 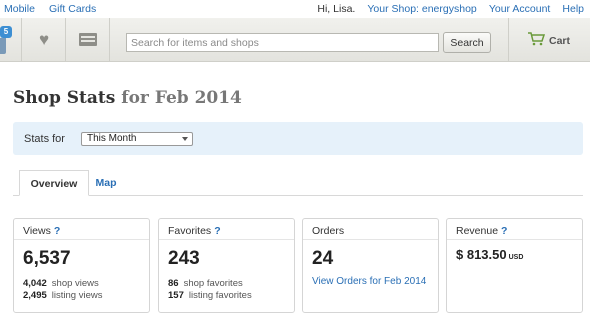 What do you see at coordinates (106, 183) in the screenshot?
I see `tab-map: Map` at bounding box center [106, 183].